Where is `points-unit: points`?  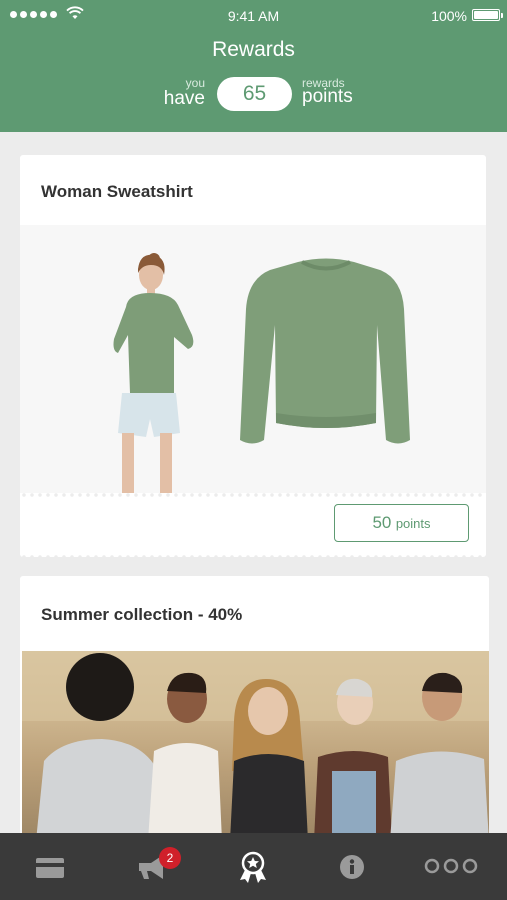 points-unit: points is located at coordinates (413, 523).